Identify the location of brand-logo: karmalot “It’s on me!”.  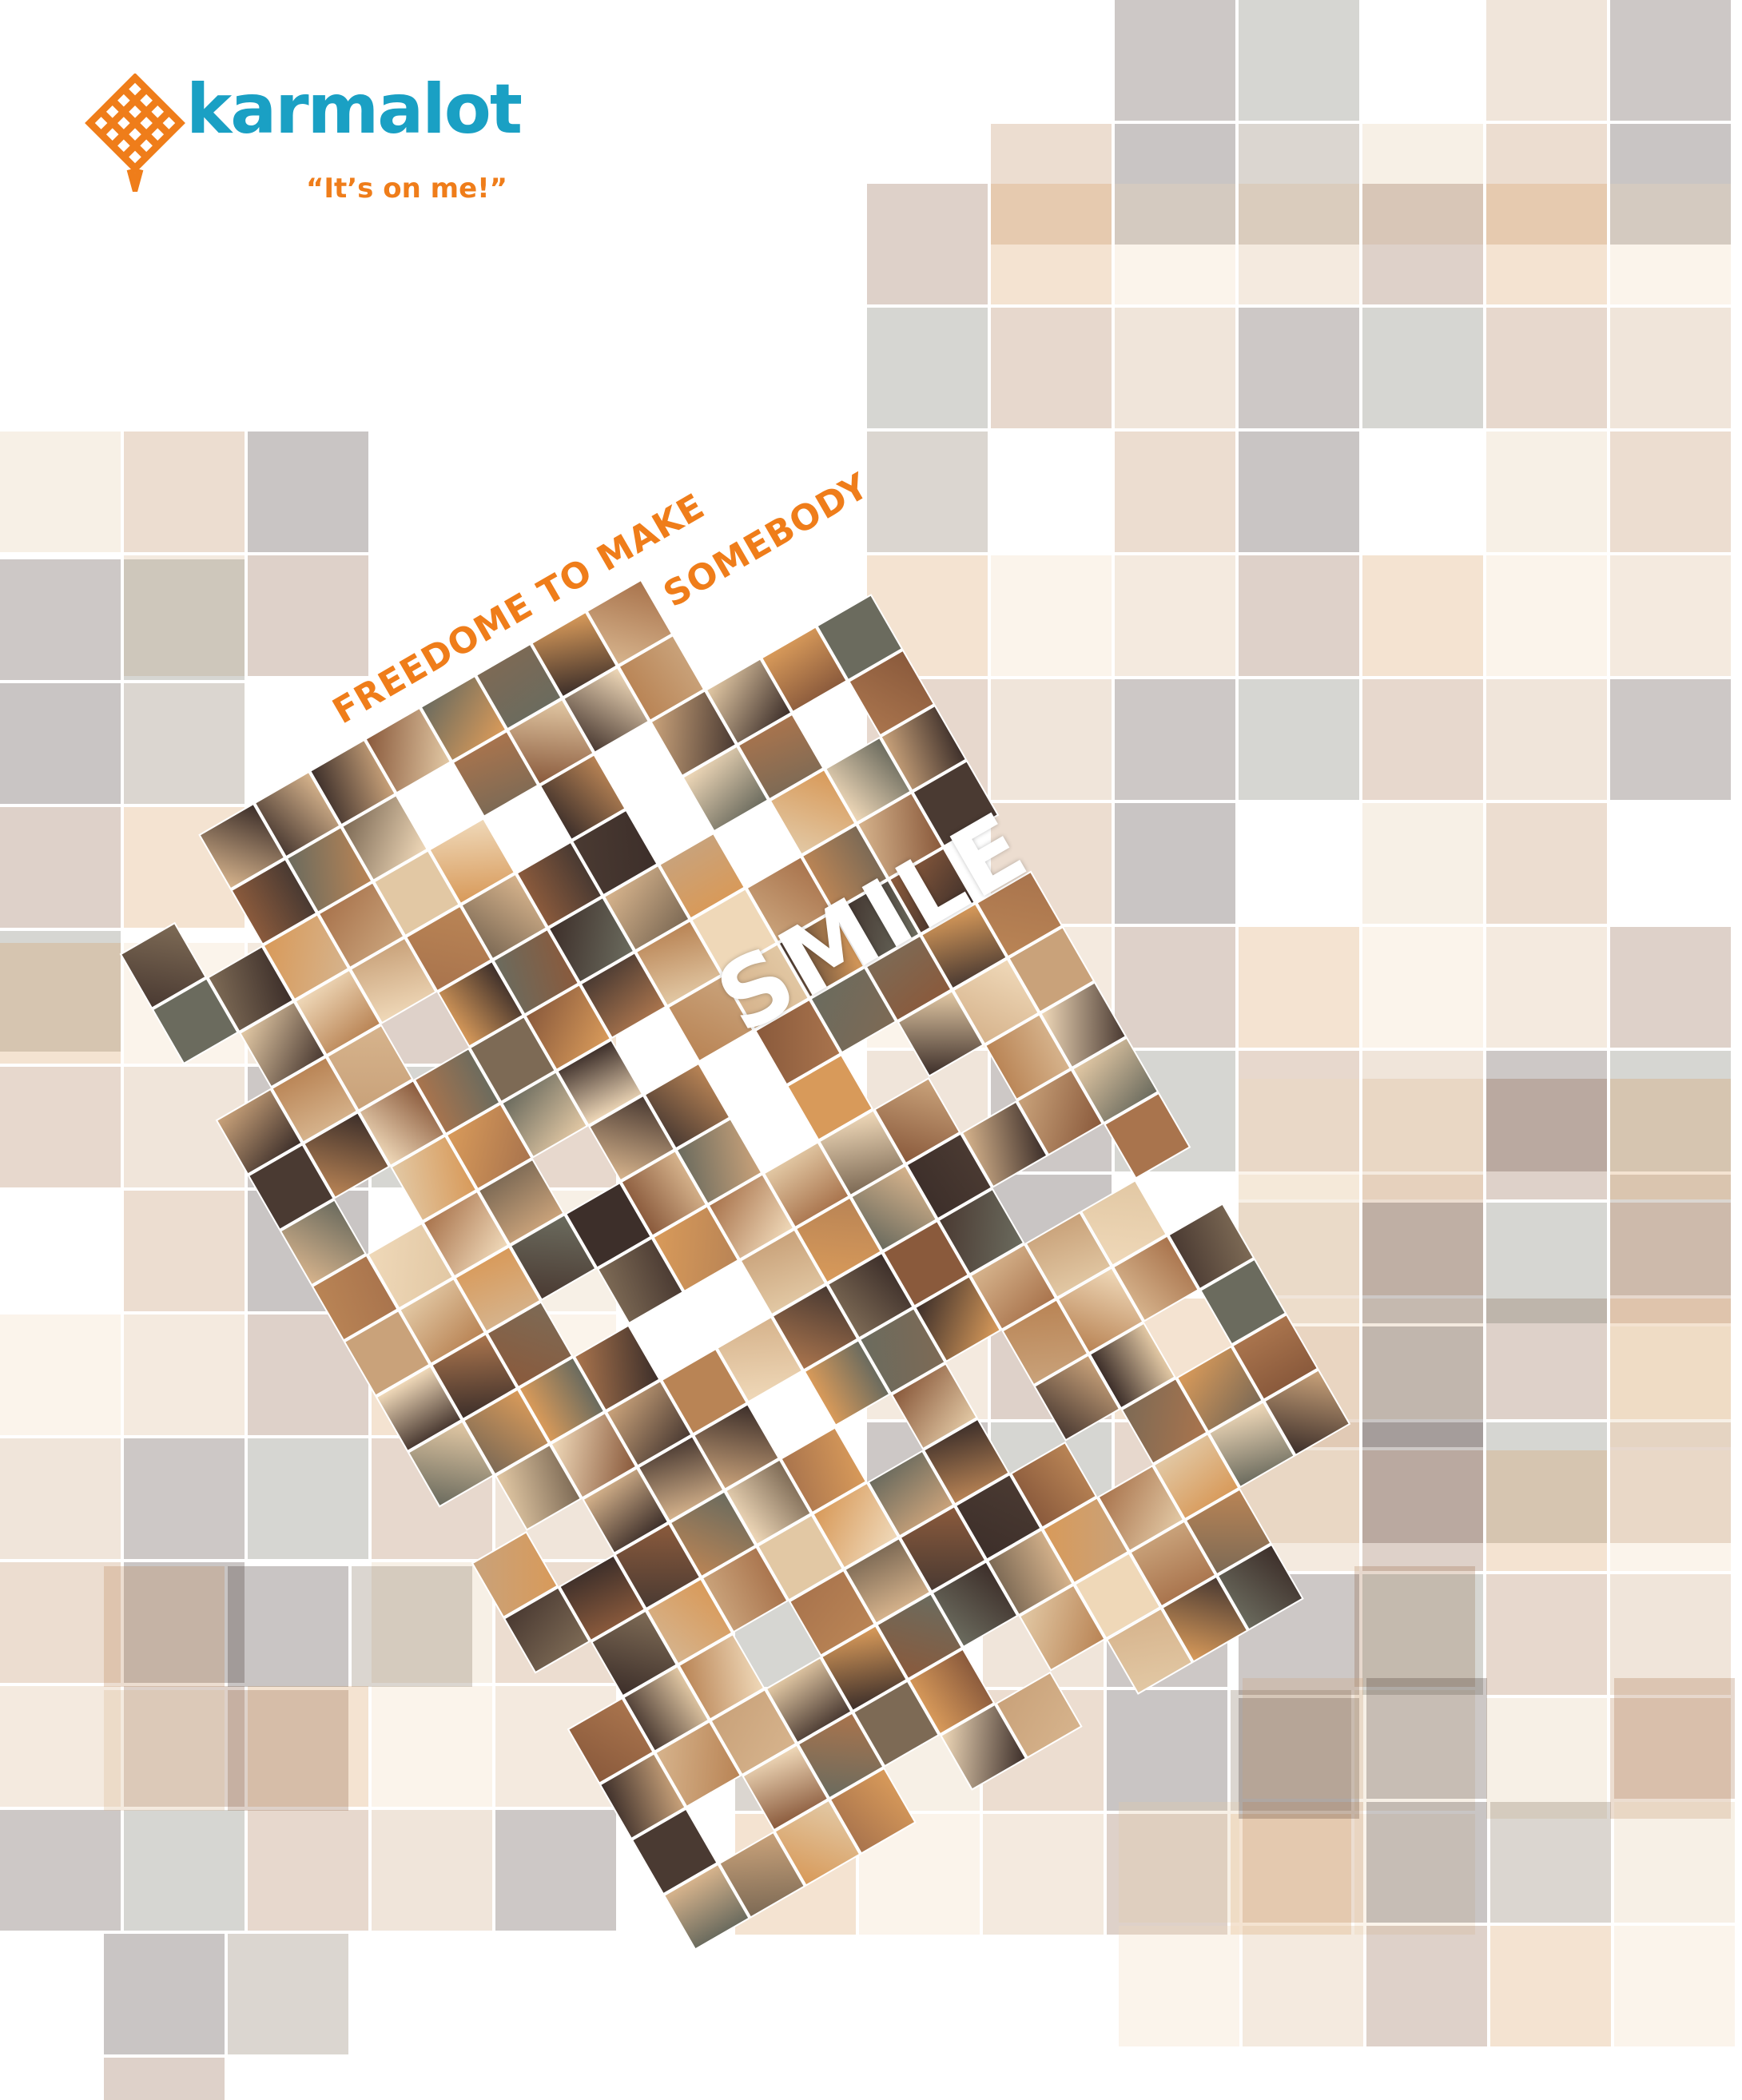
(307, 145).